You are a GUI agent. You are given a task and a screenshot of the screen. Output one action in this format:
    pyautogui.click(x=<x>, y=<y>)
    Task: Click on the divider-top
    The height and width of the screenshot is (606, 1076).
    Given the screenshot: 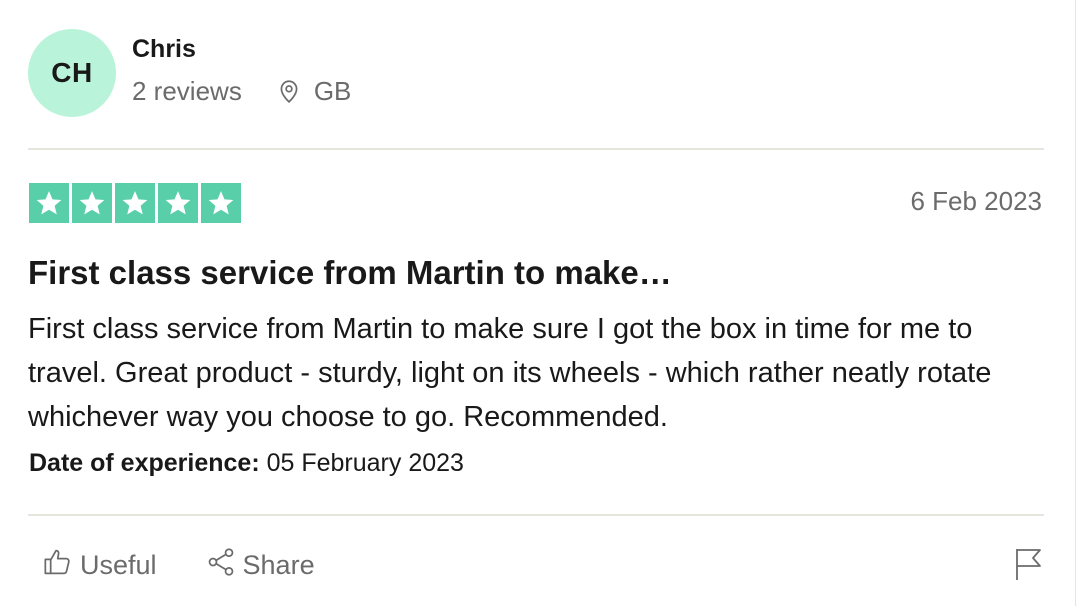 What is the action you would take?
    pyautogui.click(x=536, y=149)
    